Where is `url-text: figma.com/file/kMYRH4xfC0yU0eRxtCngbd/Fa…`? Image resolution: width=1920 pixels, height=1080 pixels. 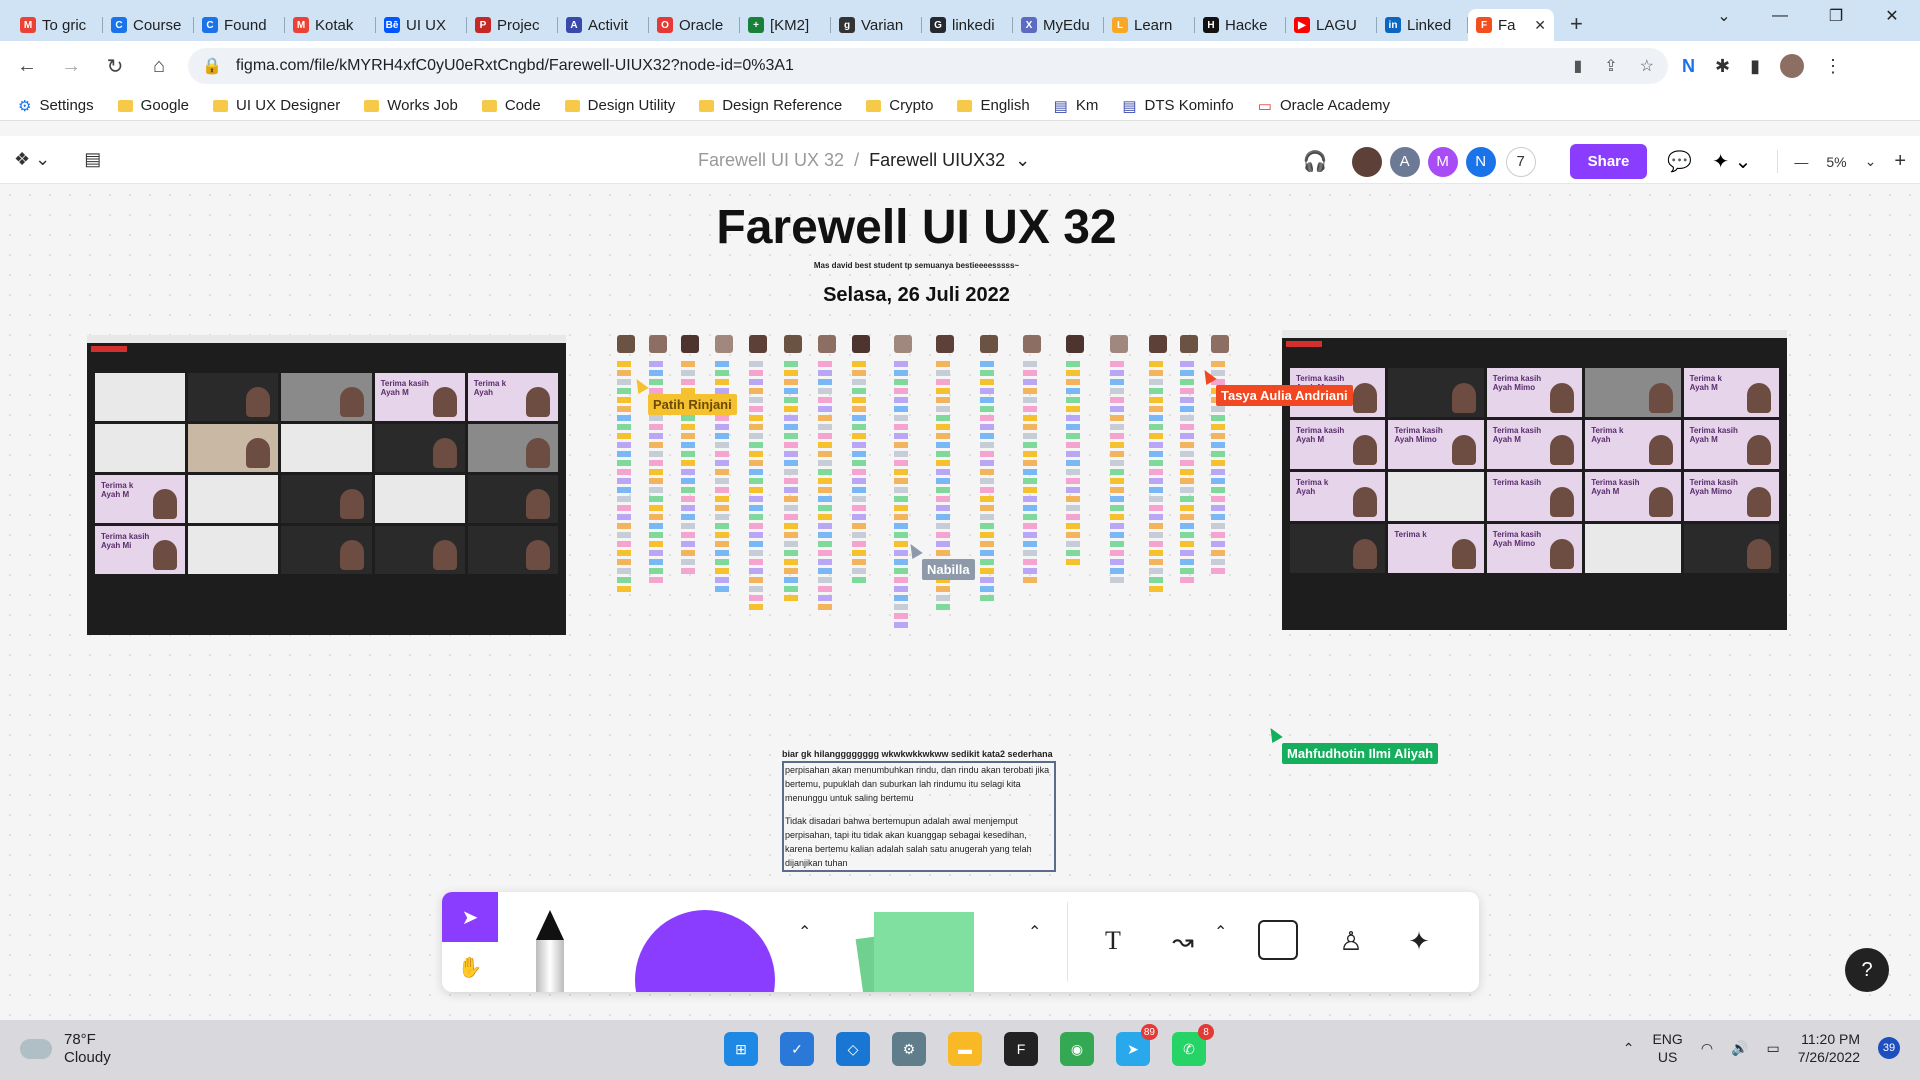
url-text: figma.com/file/kMYRH4xfC0yU0eRxtCngbd/Fa… is located at coordinates (898, 66).